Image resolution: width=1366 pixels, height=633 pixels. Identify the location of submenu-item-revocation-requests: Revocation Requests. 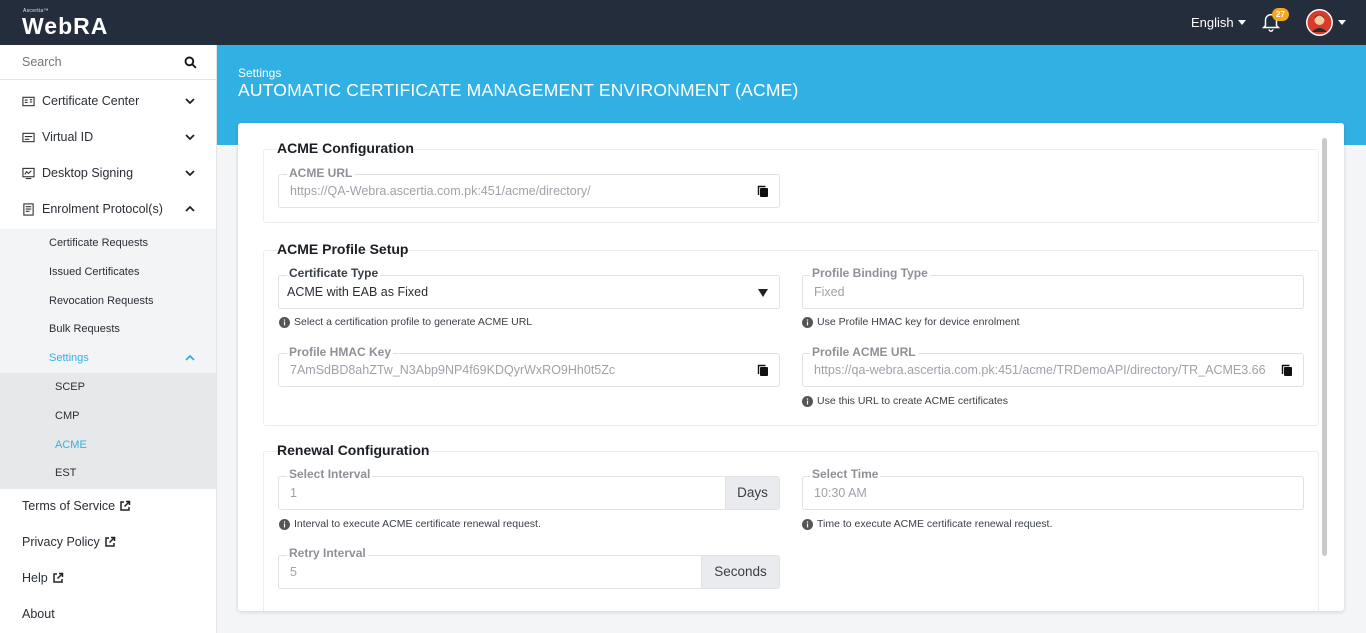
(101, 301).